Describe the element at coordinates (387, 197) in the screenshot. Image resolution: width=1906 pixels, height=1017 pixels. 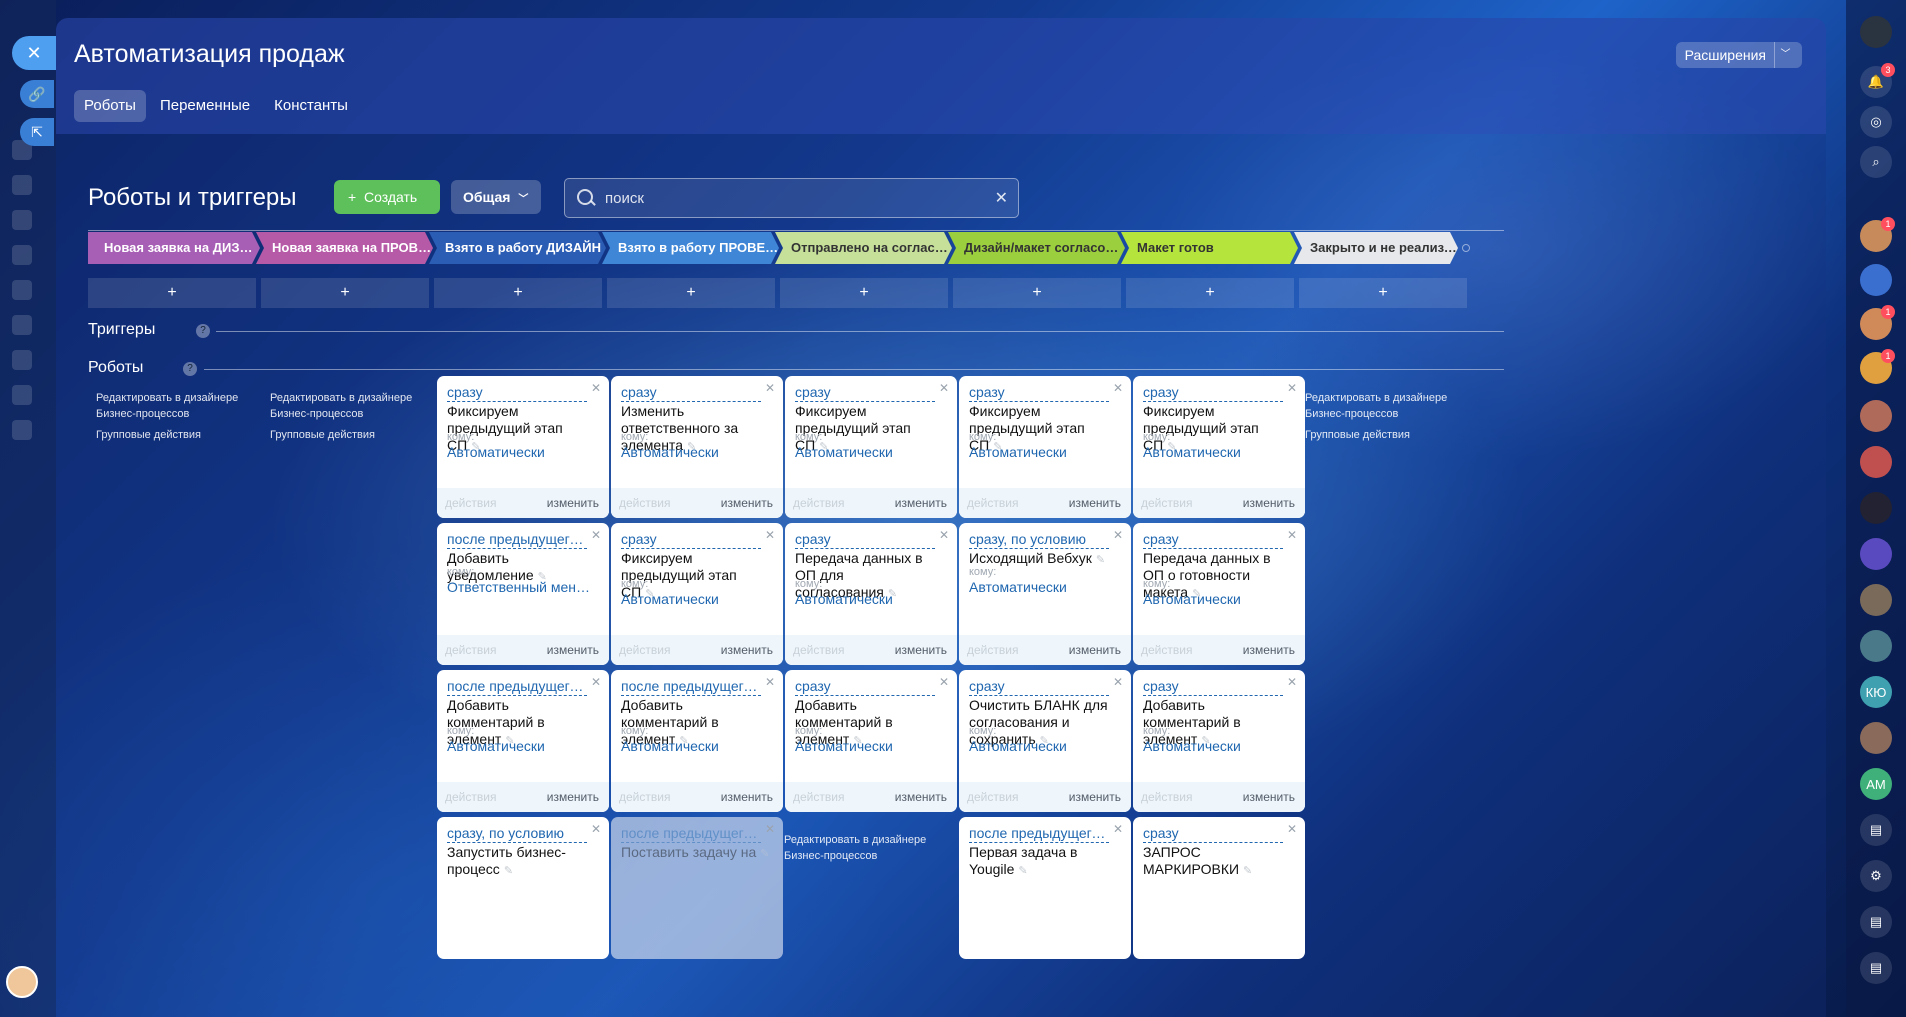
I see `create-button: + Создать` at that location.